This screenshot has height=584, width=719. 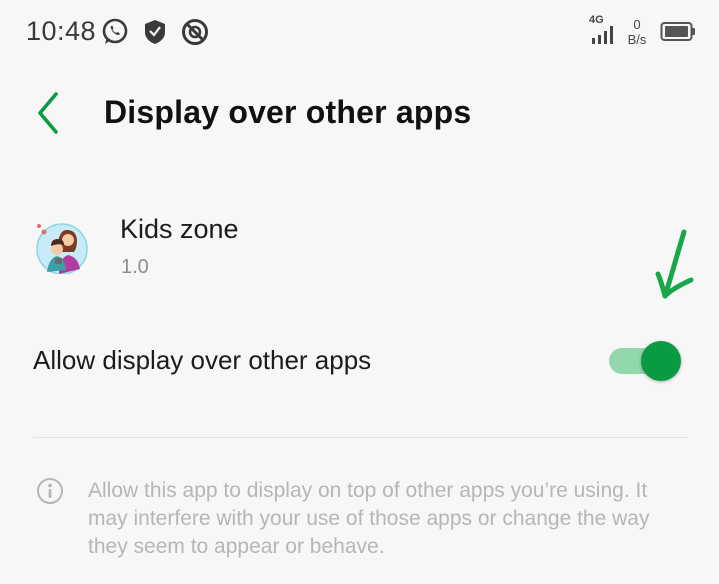 I want to click on annotation-arrow-icon, so click(x=674, y=264).